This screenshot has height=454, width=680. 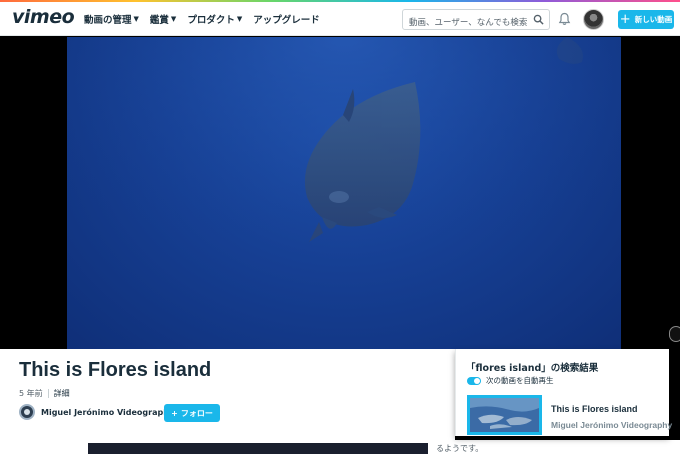 I want to click on follow-label: フォロー, so click(x=196, y=413).